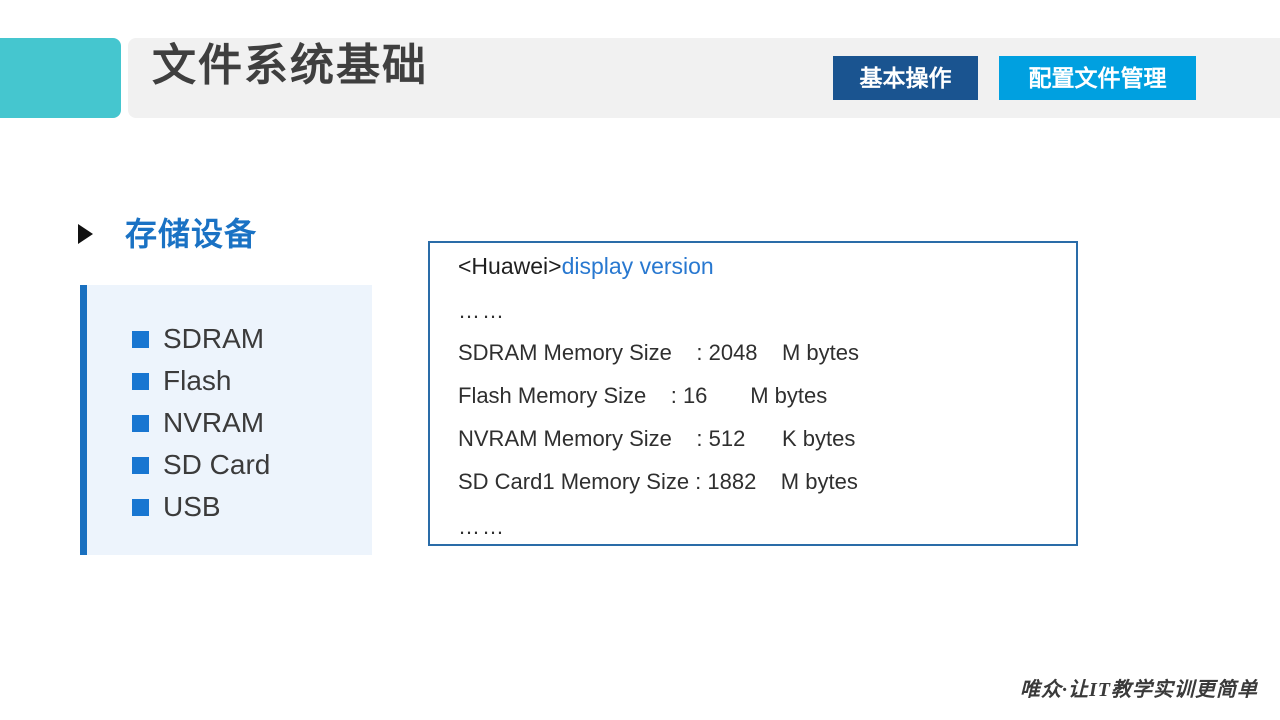 This screenshot has height=720, width=1280. Describe the element at coordinates (1097, 78) in the screenshot. I see `tab-config-file-management: 配置文件管理` at that location.